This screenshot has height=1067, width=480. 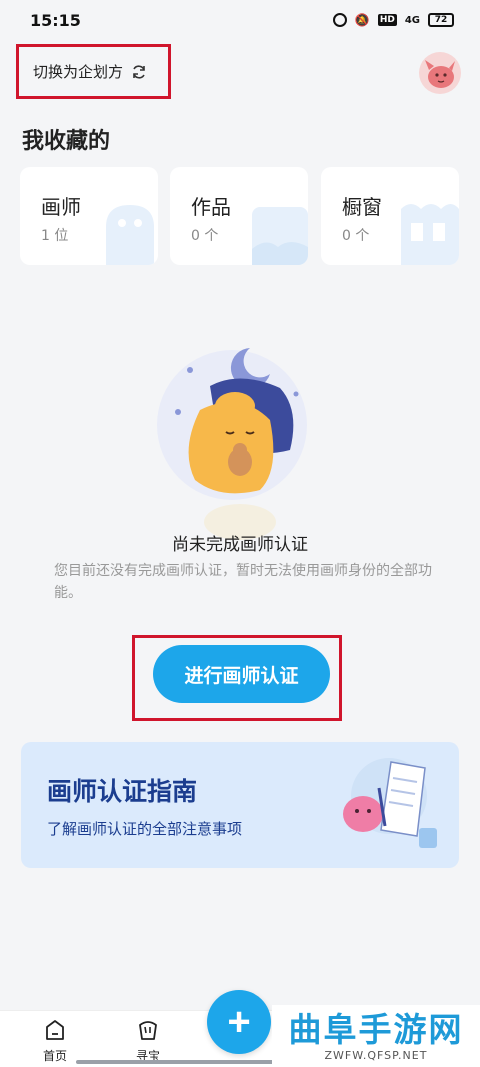 I want to click on refresh-icon, so click(x=139, y=72).